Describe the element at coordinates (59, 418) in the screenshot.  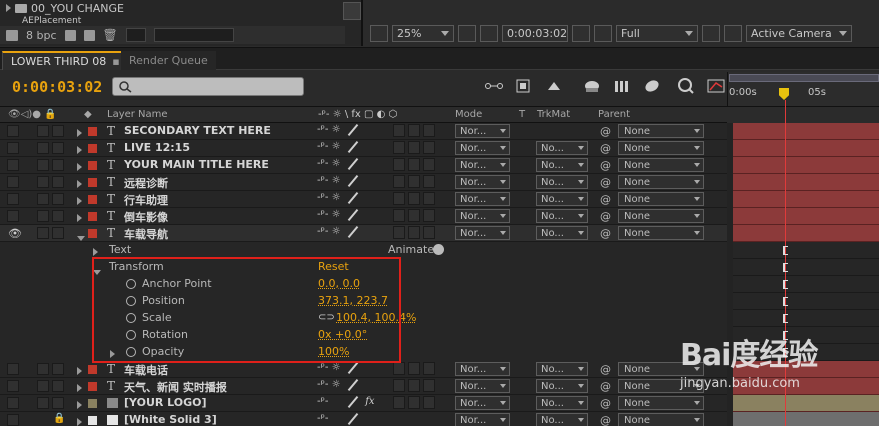
I see `lock-icon: 🔒` at that location.